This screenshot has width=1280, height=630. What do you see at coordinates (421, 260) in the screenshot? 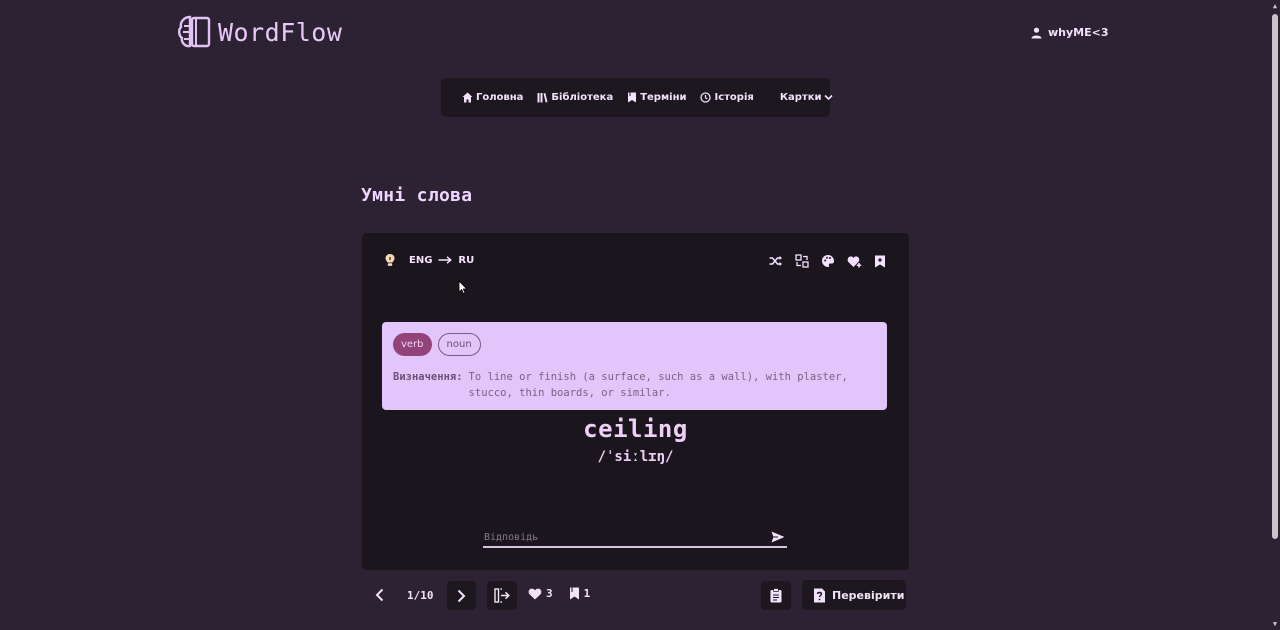
I see `source-language: ENG` at bounding box center [421, 260].